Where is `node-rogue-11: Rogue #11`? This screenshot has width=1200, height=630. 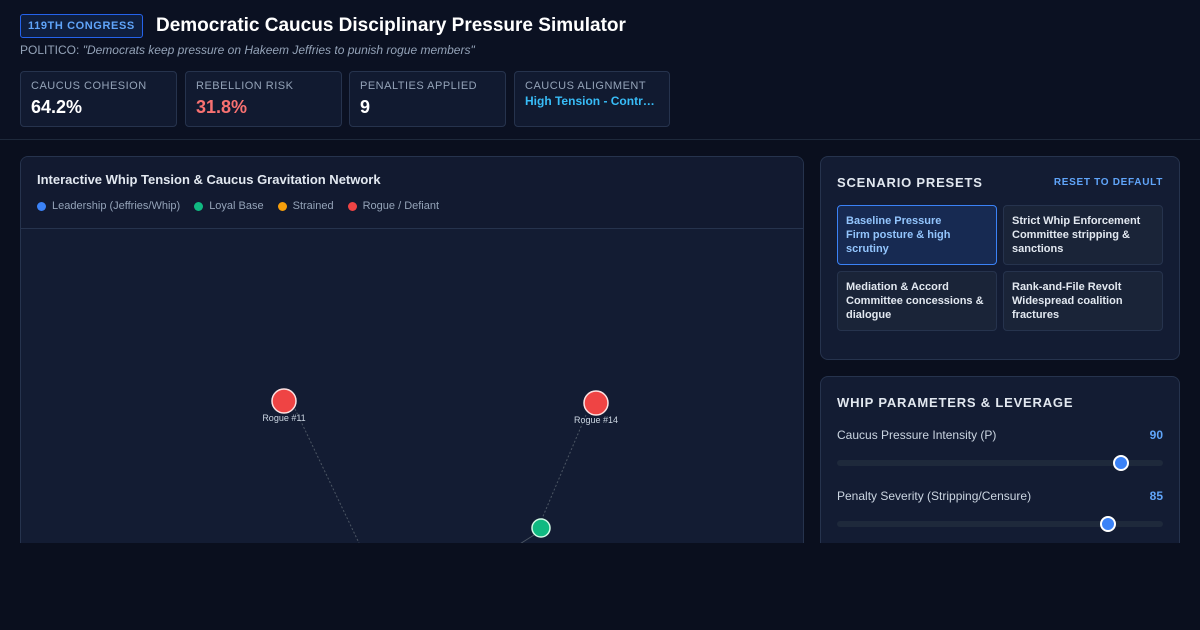 node-rogue-11: Rogue #11 is located at coordinates (284, 405).